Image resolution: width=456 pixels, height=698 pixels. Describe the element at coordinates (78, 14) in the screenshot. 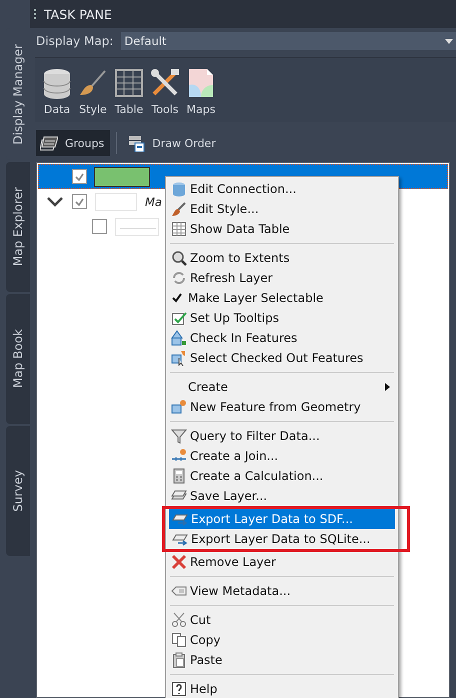

I see `pane-title: TASK PANE` at that location.